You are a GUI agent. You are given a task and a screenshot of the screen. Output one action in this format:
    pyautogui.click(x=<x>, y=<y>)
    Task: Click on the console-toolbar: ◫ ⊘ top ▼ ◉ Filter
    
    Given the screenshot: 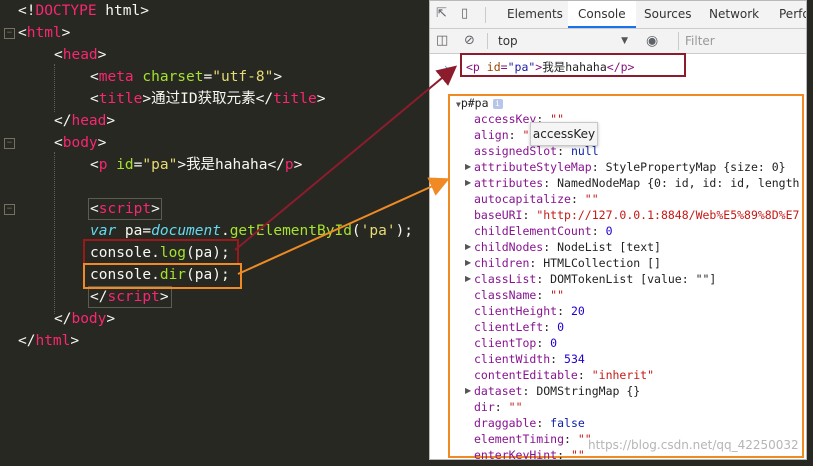 What is the action you would take?
    pyautogui.click(x=618, y=41)
    